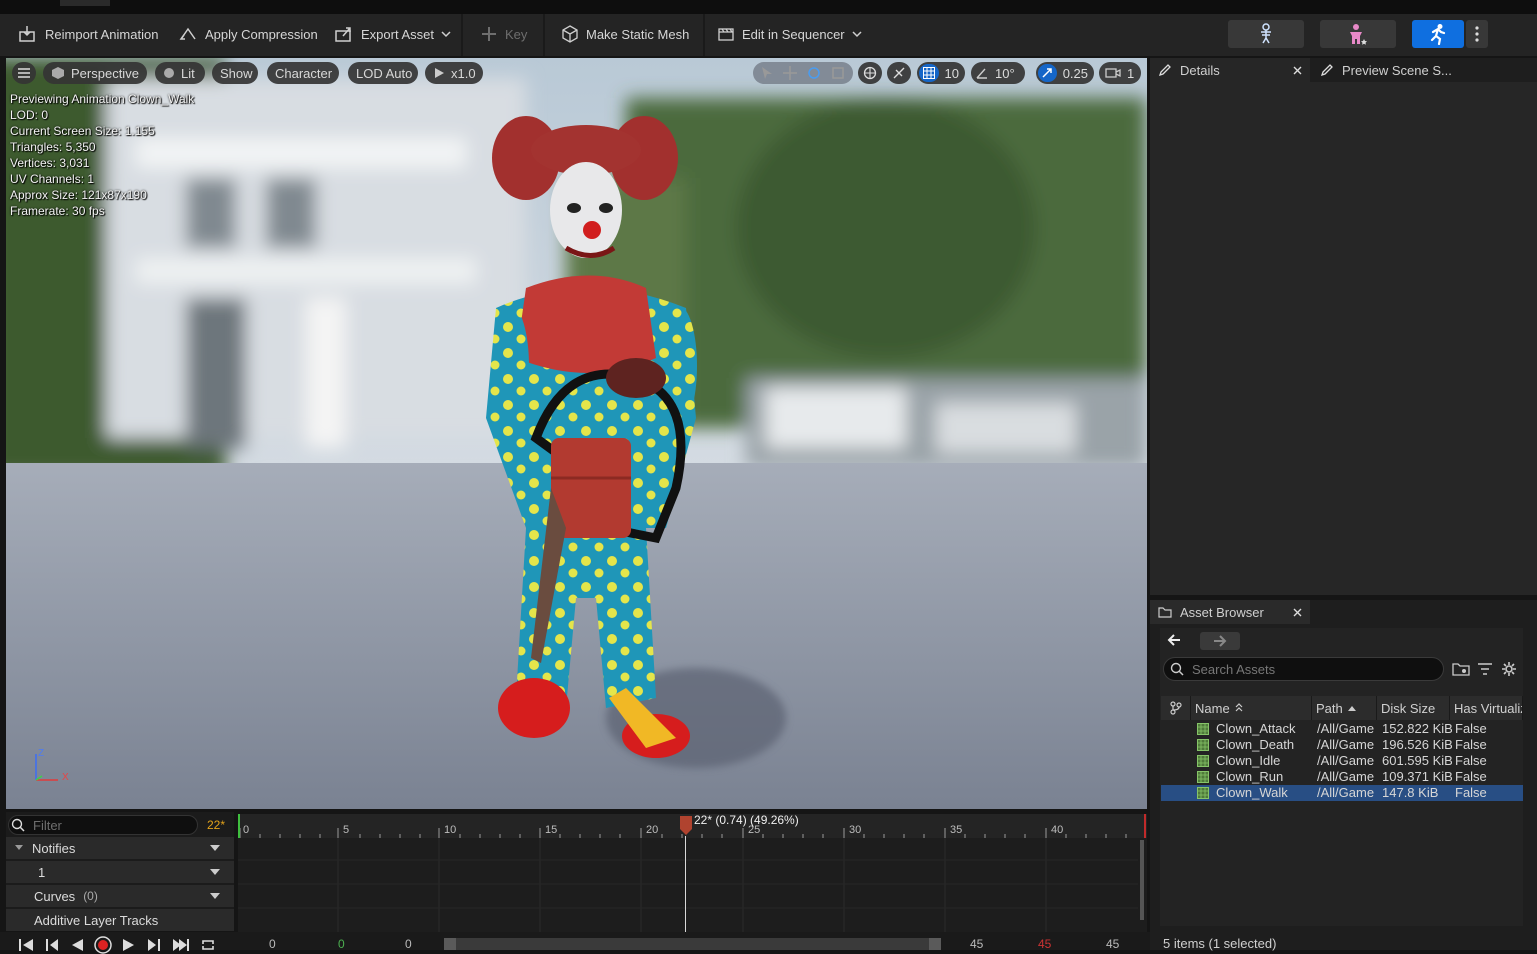  I want to click on grid-snap-button: 10, so click(941, 73).